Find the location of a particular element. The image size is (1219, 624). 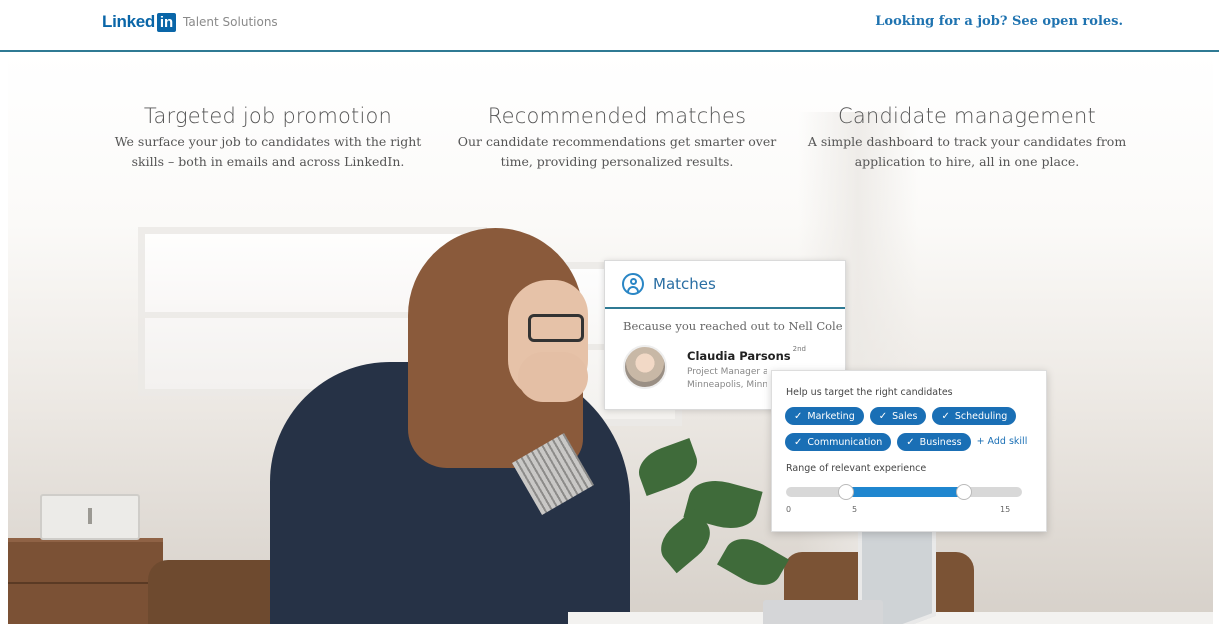

person-circle-icon is located at coordinates (633, 284).